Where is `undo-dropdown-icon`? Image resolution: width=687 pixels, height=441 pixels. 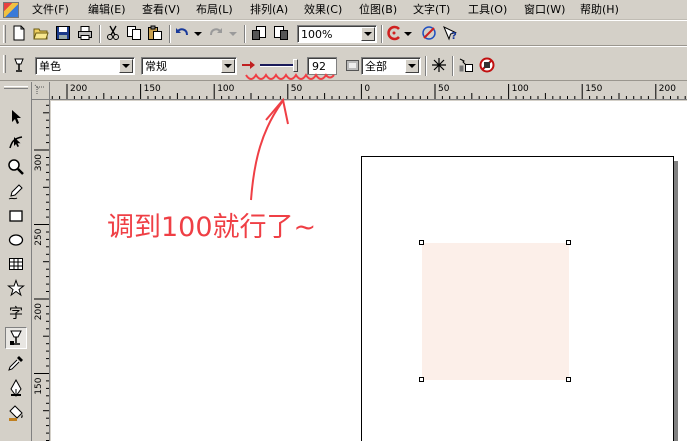
undo-dropdown-icon is located at coordinates (198, 33).